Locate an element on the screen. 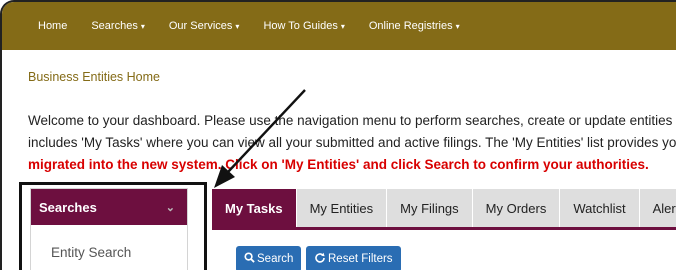 Image resolution: width=676 pixels, height=270 pixels. tab-watchlist: Watchlist is located at coordinates (600, 208).